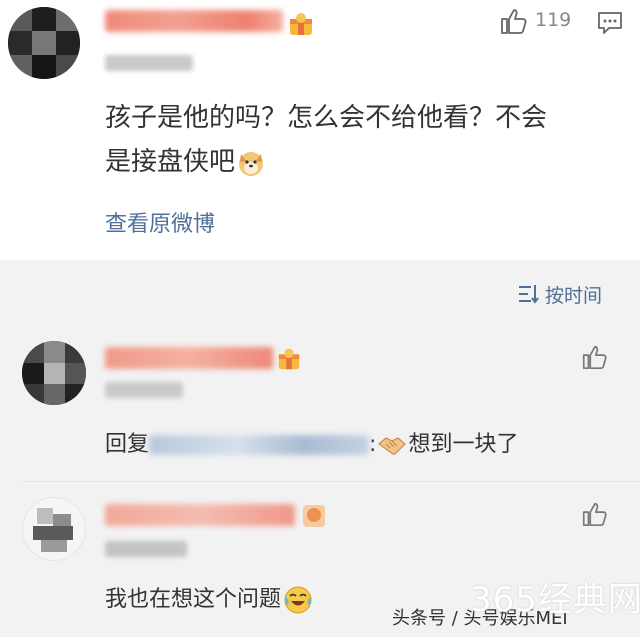  I want to click on sort-label: 按时间, so click(574, 296).